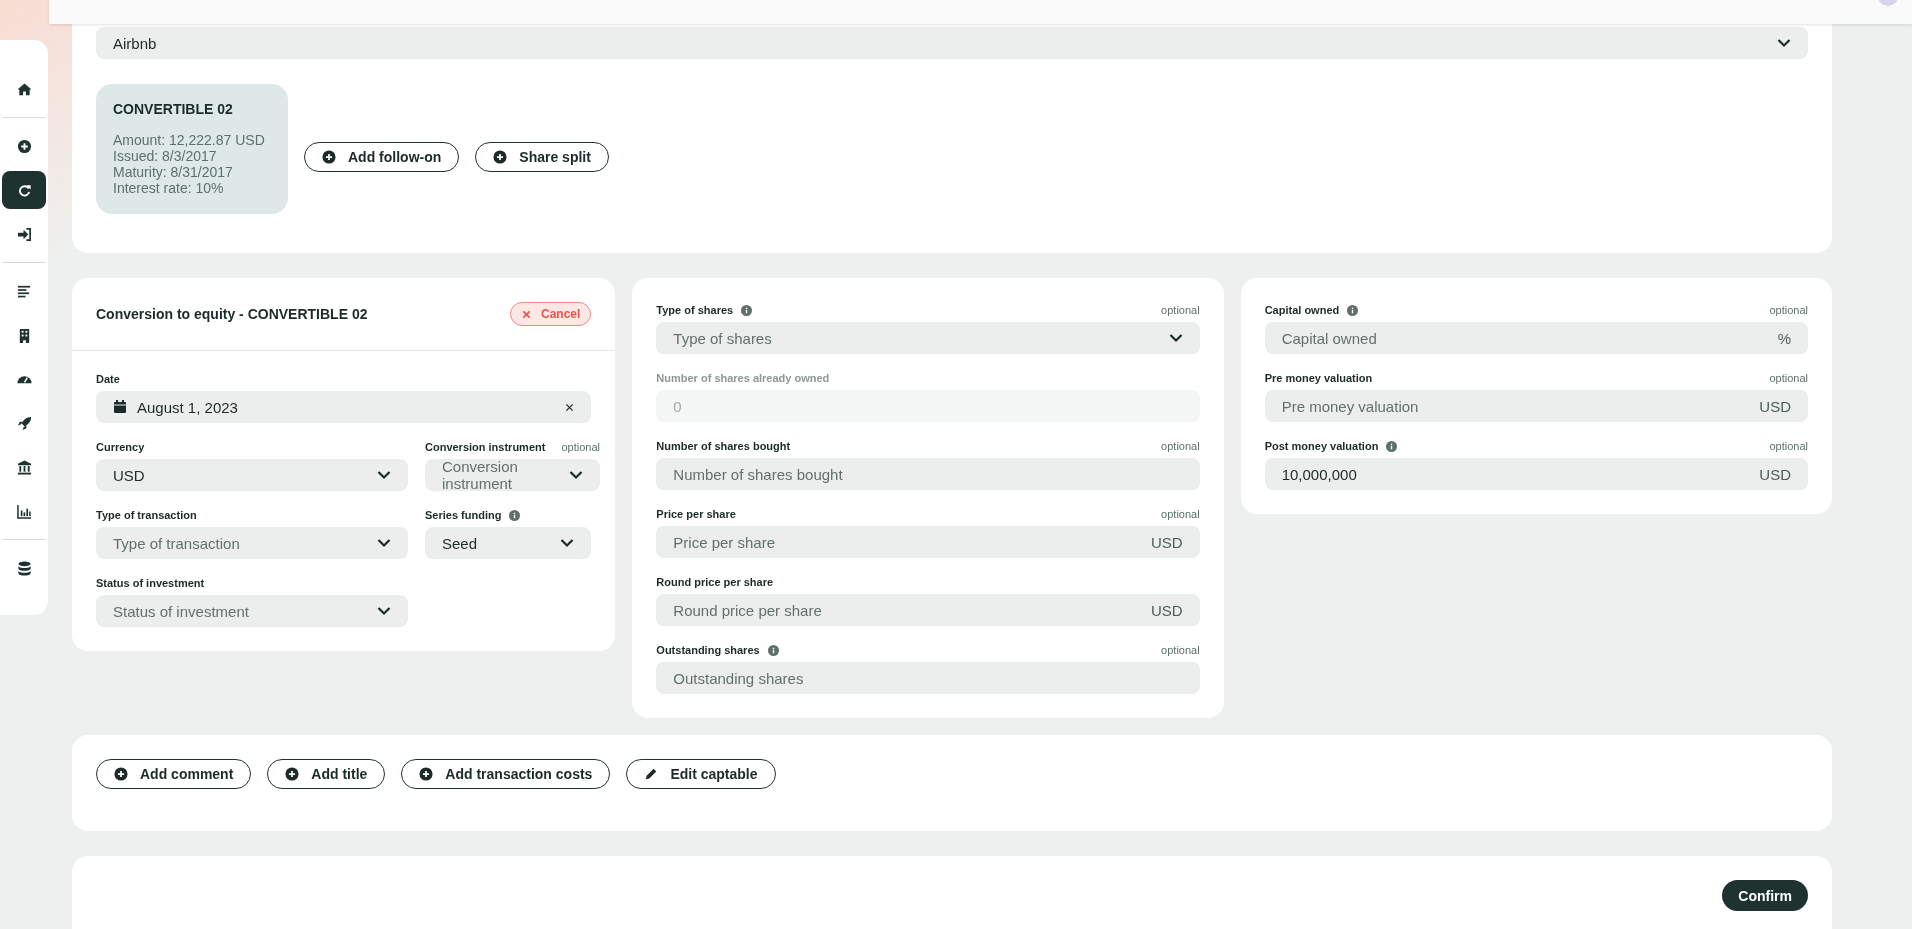 The image size is (1912, 929). Describe the element at coordinates (695, 310) in the screenshot. I see `field-label: Type of shares` at that location.